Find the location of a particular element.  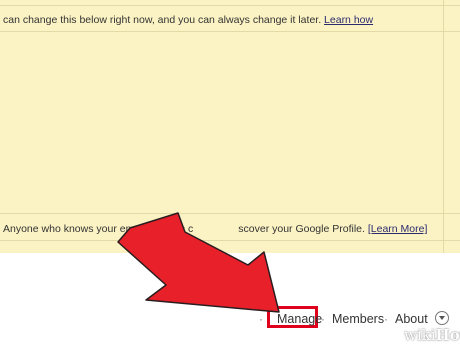

red-pointer-arrow-icon is located at coordinates (198, 262).